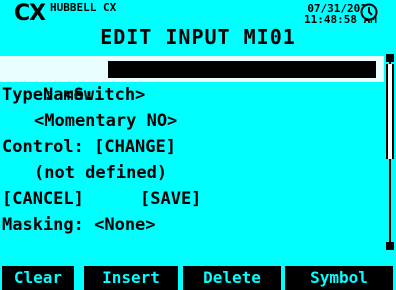 The image size is (396, 290). I want to click on logo: CX, so click(30, 13).